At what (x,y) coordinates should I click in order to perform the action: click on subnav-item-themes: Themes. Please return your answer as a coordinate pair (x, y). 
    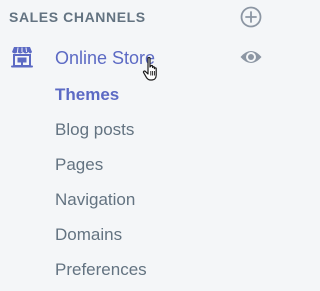
    Looking at the image, I should click on (135, 98).